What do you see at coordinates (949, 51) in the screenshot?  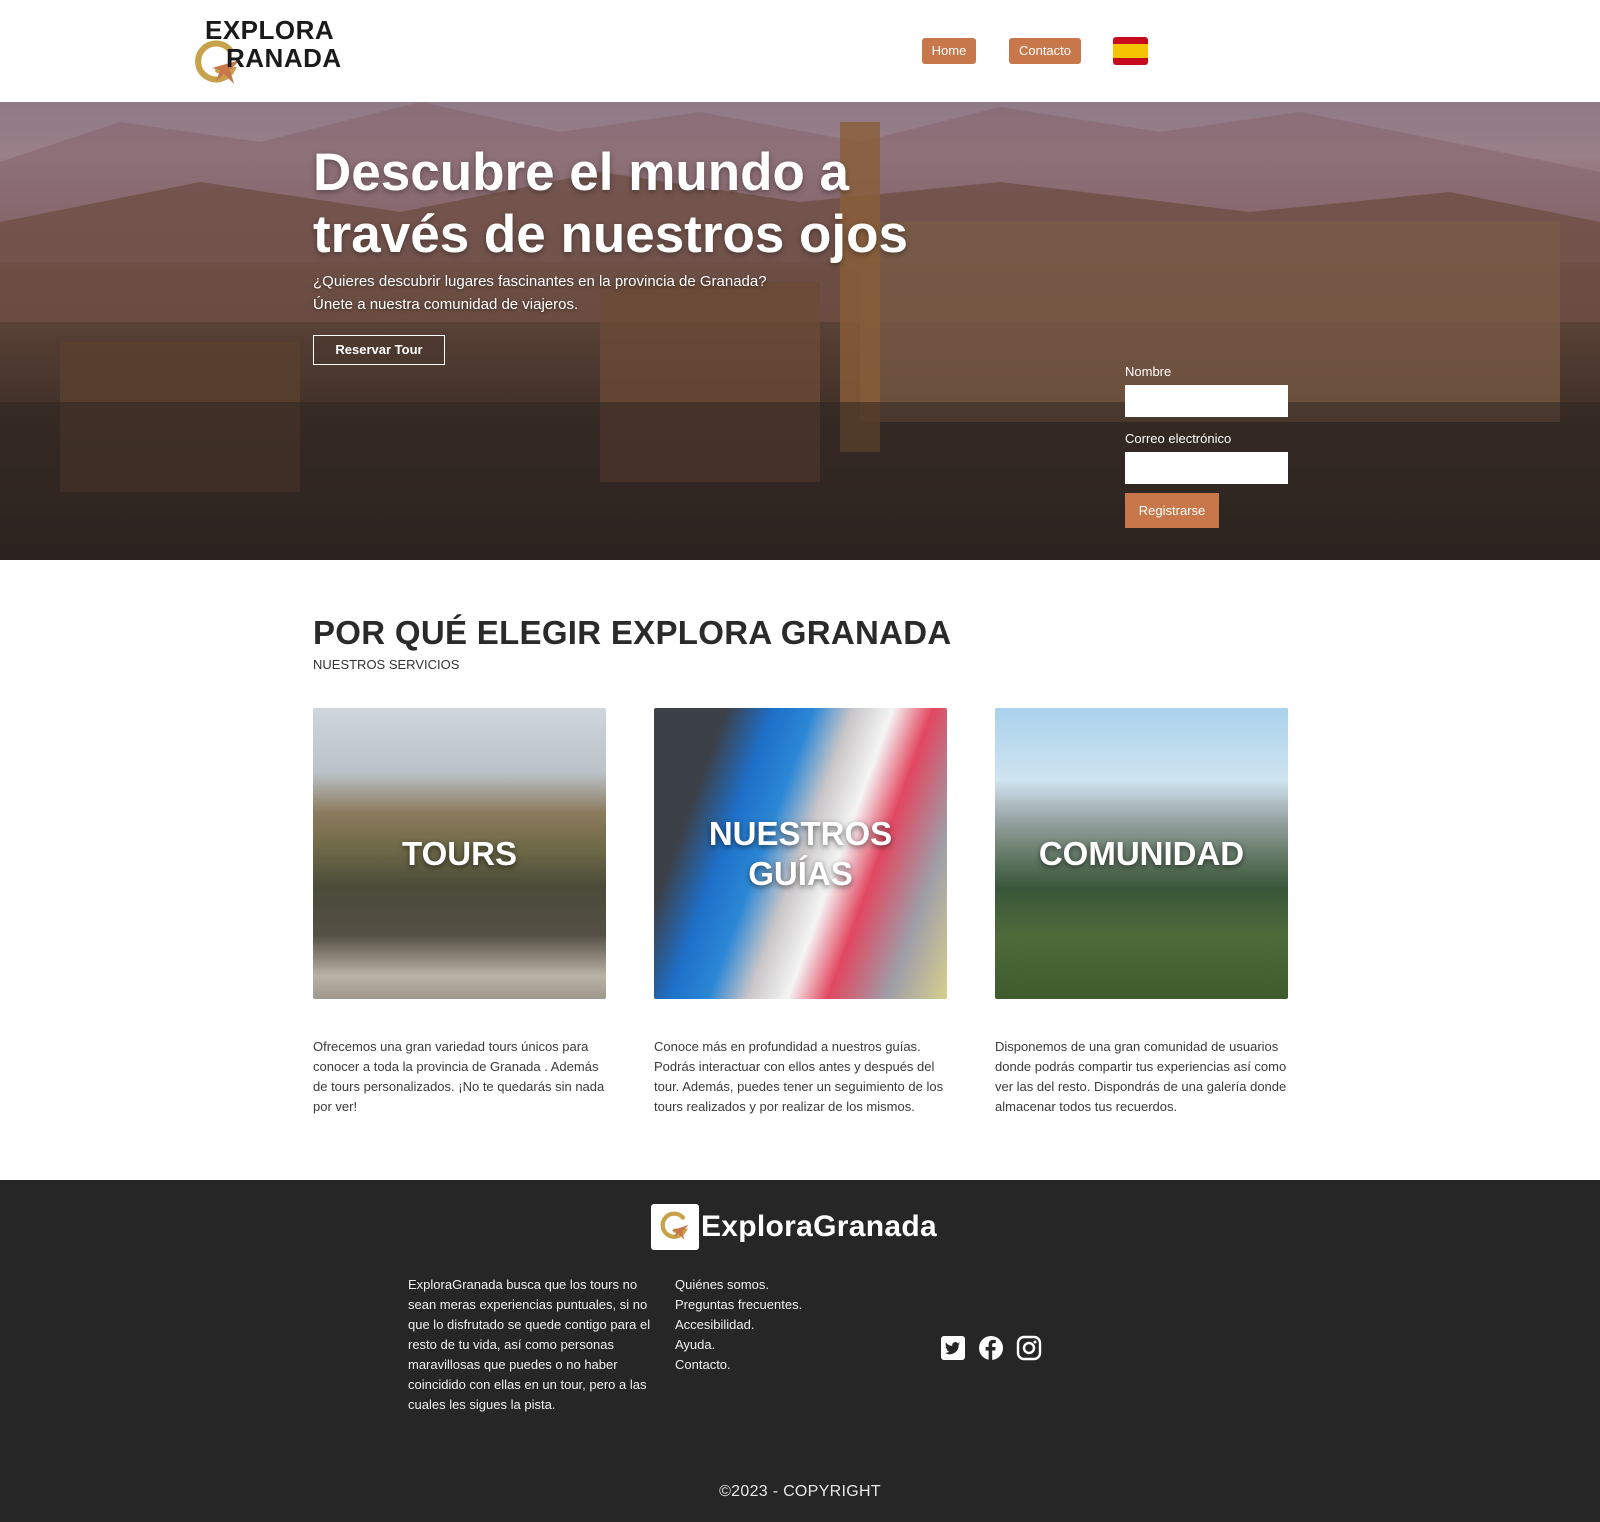 I see `nav-home-button: Home` at bounding box center [949, 51].